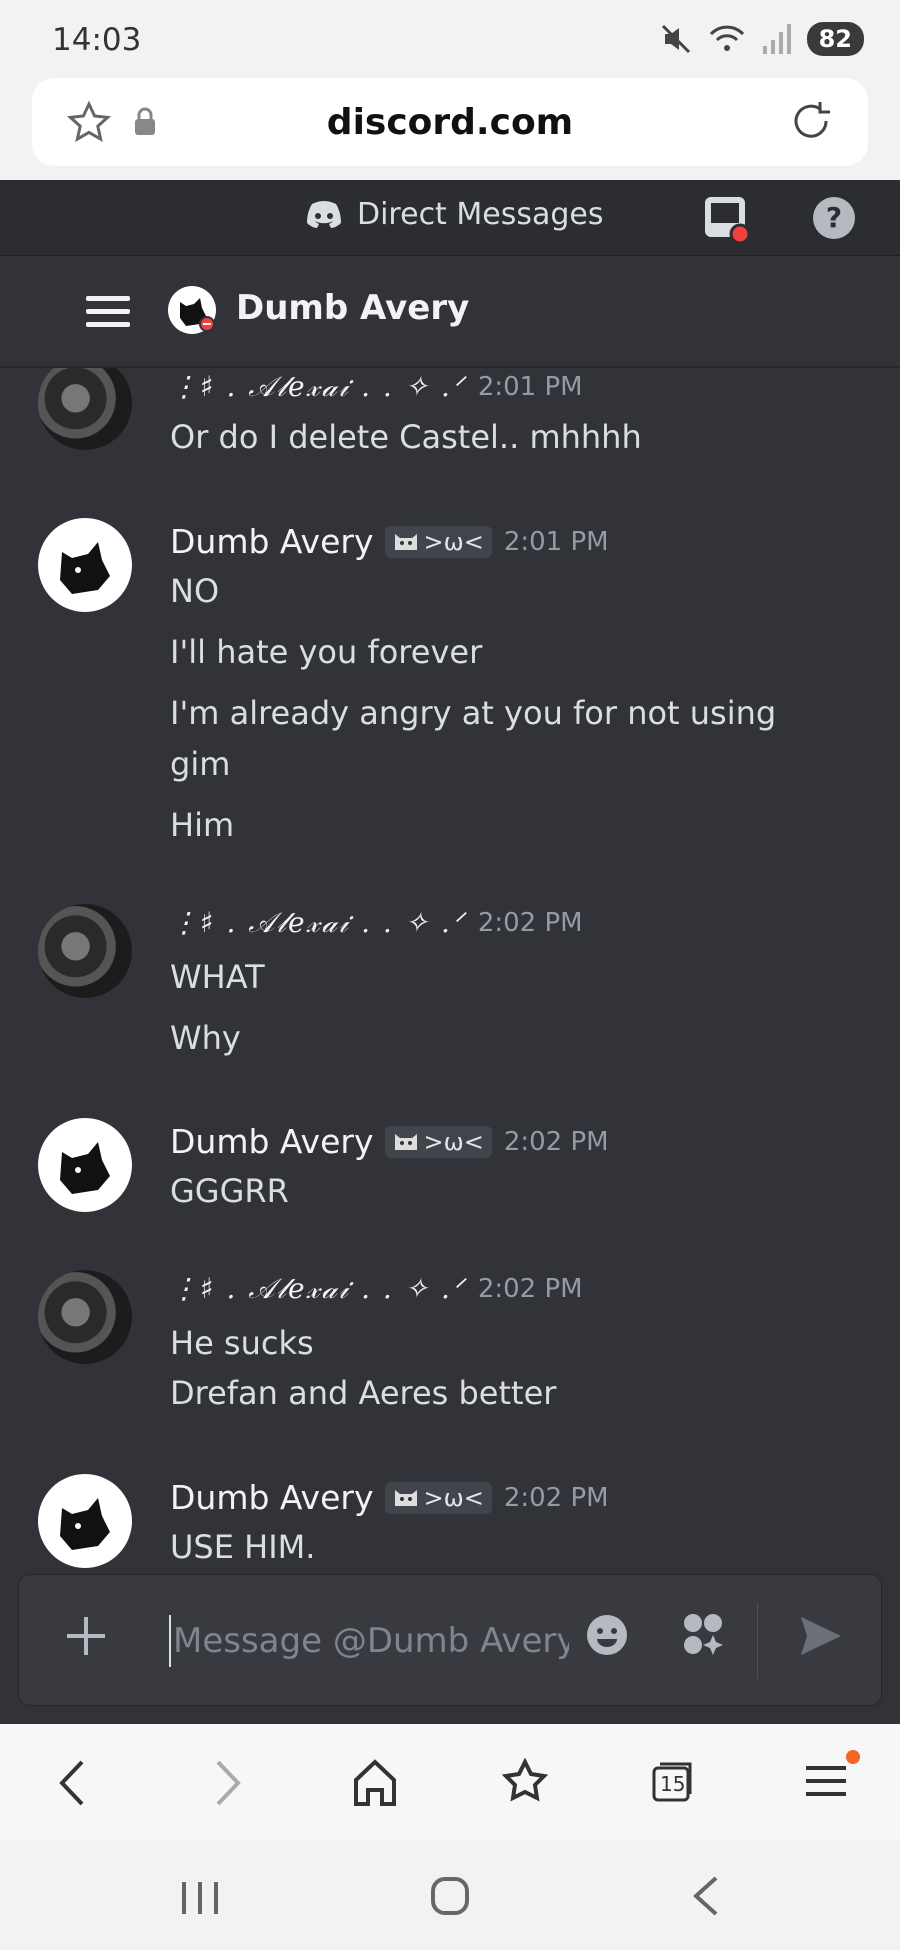  I want to click on url-text: discord.com, so click(450, 122).